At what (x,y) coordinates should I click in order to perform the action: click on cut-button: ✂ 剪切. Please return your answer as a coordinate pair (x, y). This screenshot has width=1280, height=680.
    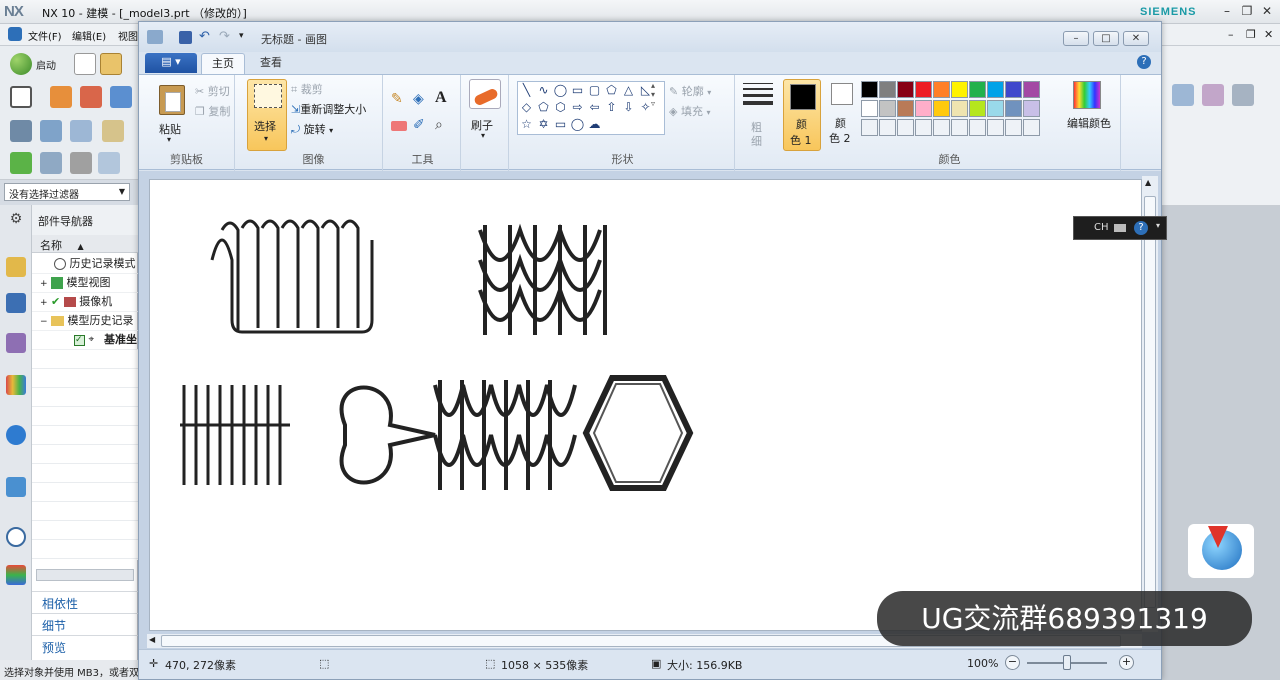
    Looking at the image, I should click on (212, 91).